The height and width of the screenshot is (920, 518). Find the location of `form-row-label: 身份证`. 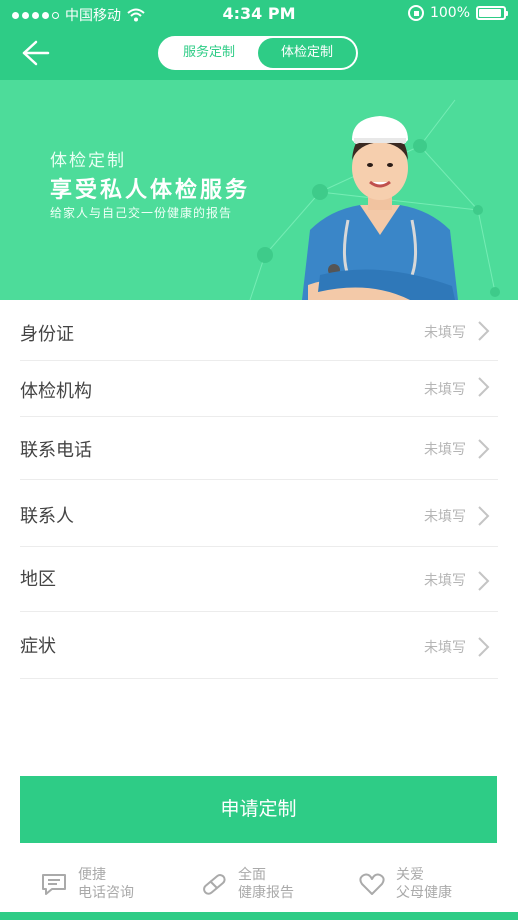

form-row-label: 身份证 is located at coordinates (47, 334).